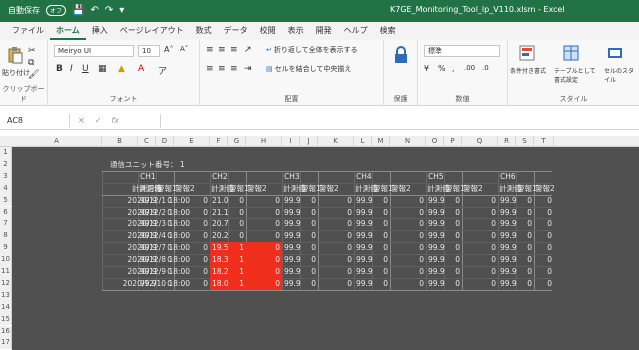 This screenshot has height=350, width=639. Describe the element at coordinates (485, 68) in the screenshot. I see `decrease-decimal-icon: .0` at that location.